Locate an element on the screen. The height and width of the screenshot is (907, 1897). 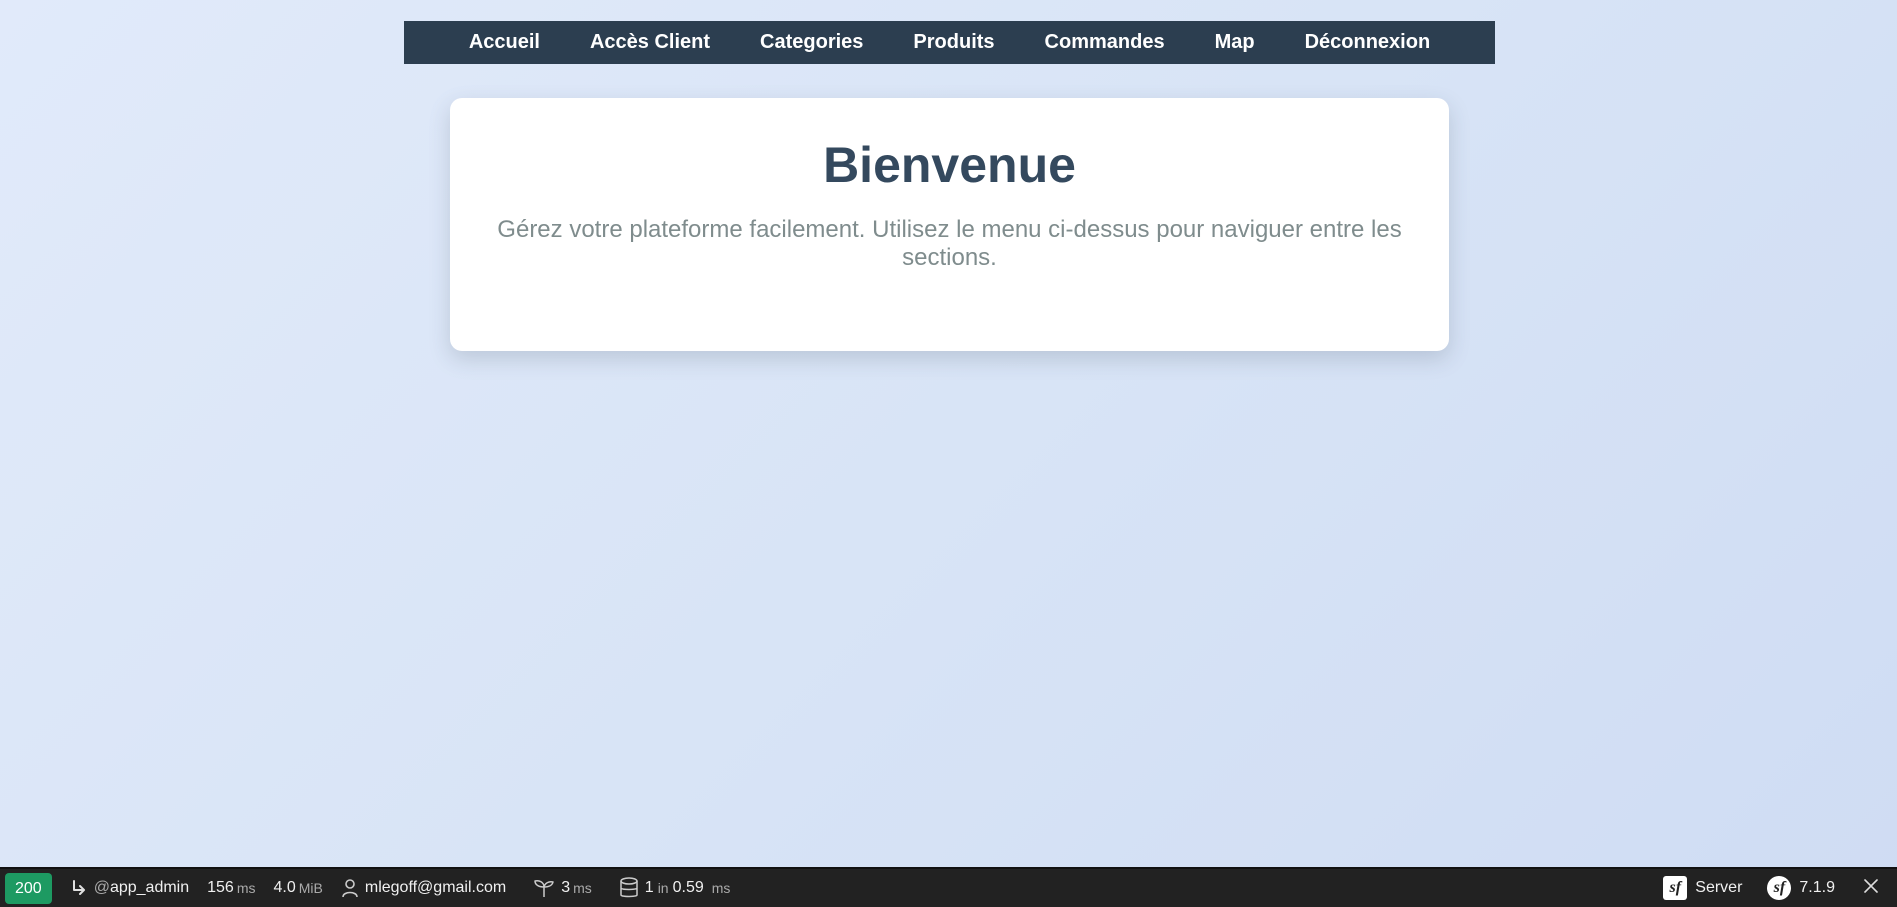
user-email: mlegoff@gmail.com is located at coordinates (435, 887).